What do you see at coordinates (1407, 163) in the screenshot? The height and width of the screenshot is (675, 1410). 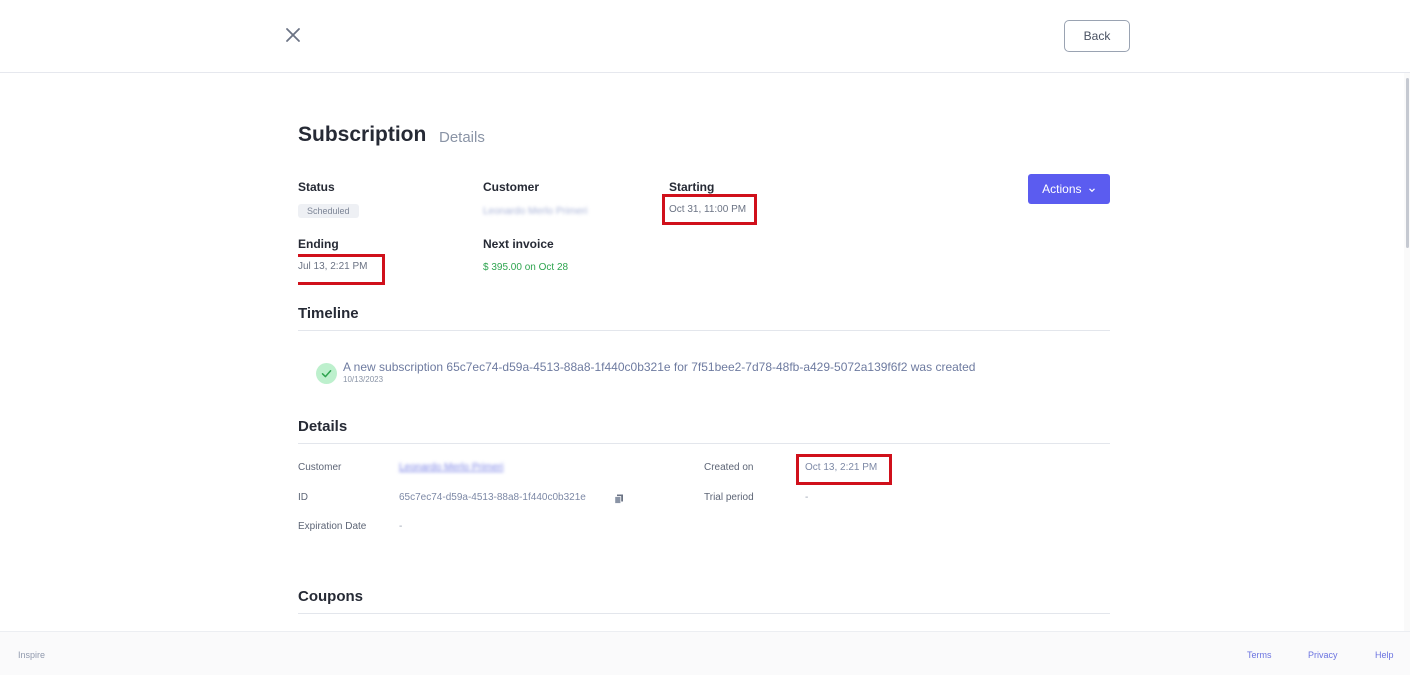 I see `scrollbar-thumb` at bounding box center [1407, 163].